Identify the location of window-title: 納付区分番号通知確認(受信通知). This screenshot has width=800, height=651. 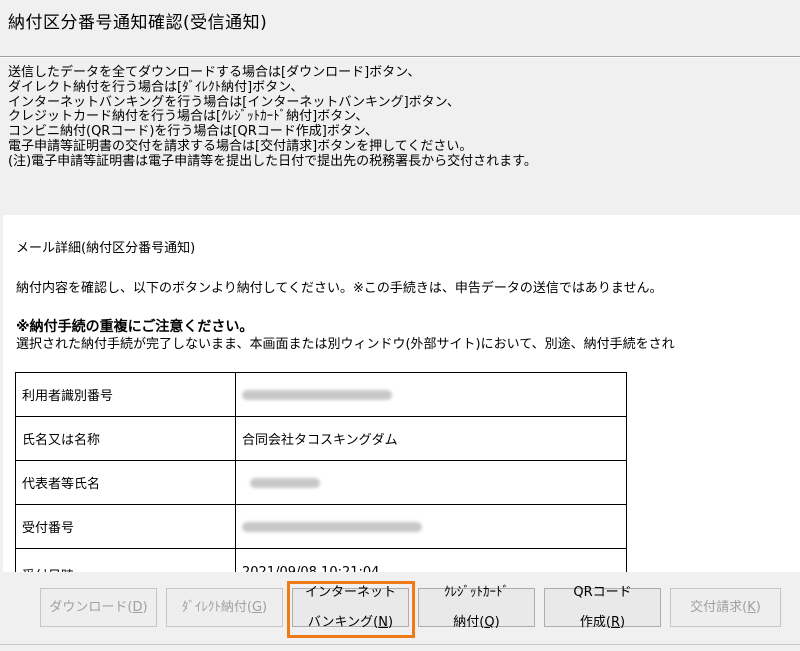
(138, 23).